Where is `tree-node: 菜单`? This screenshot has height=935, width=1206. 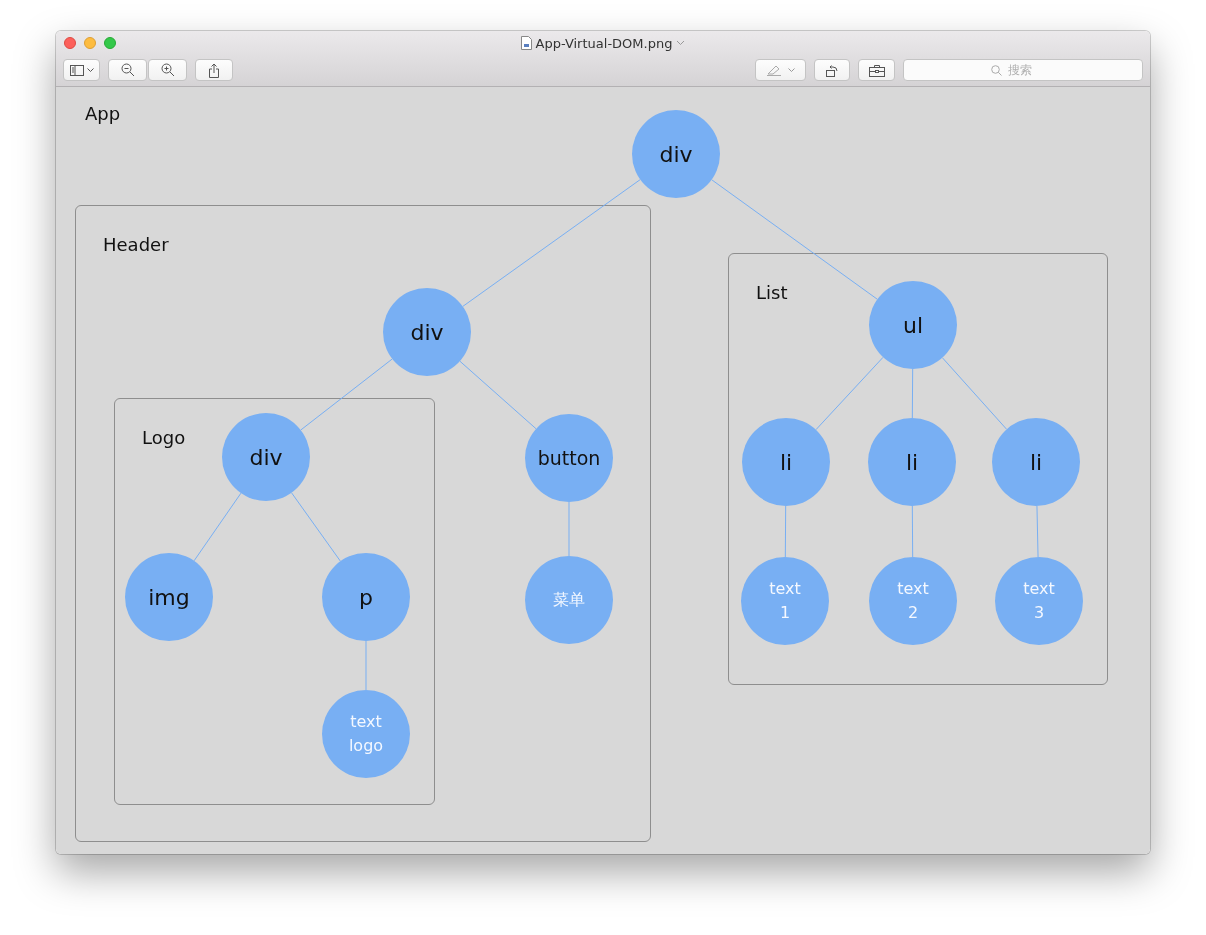
tree-node: 菜单 is located at coordinates (569, 600).